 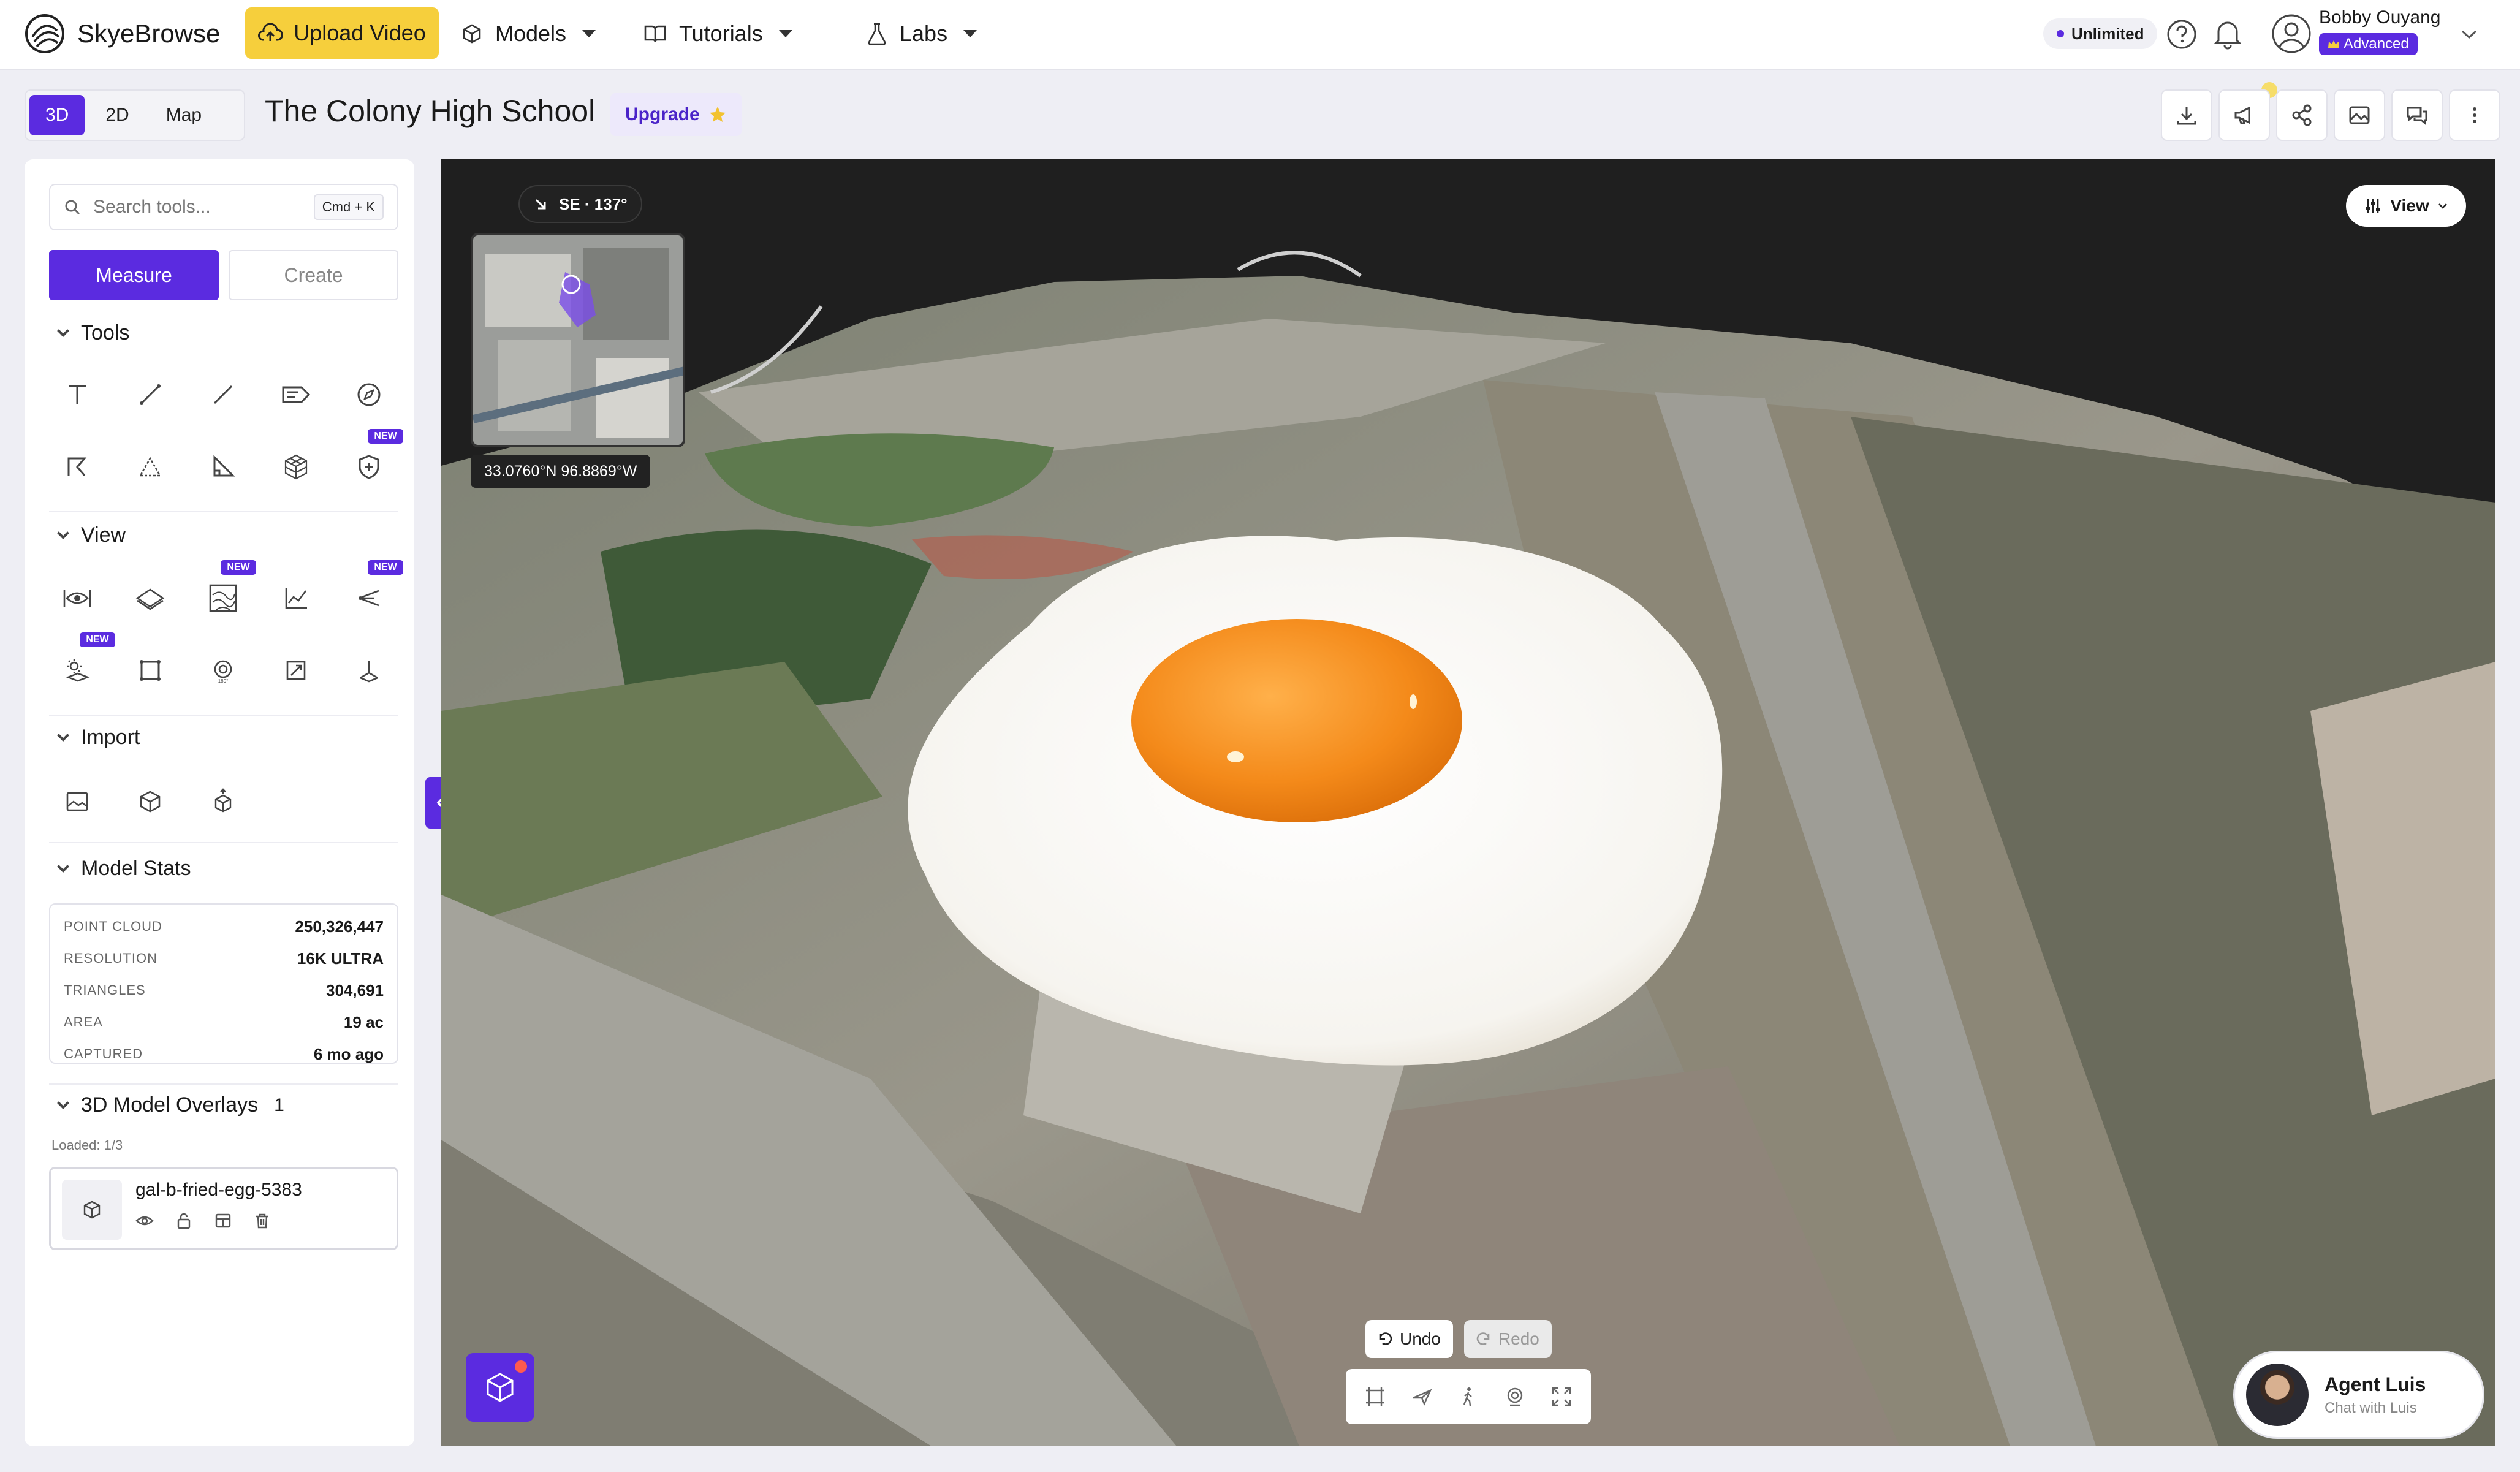 I want to click on tools-section-header: Tools, so click(x=93, y=333).